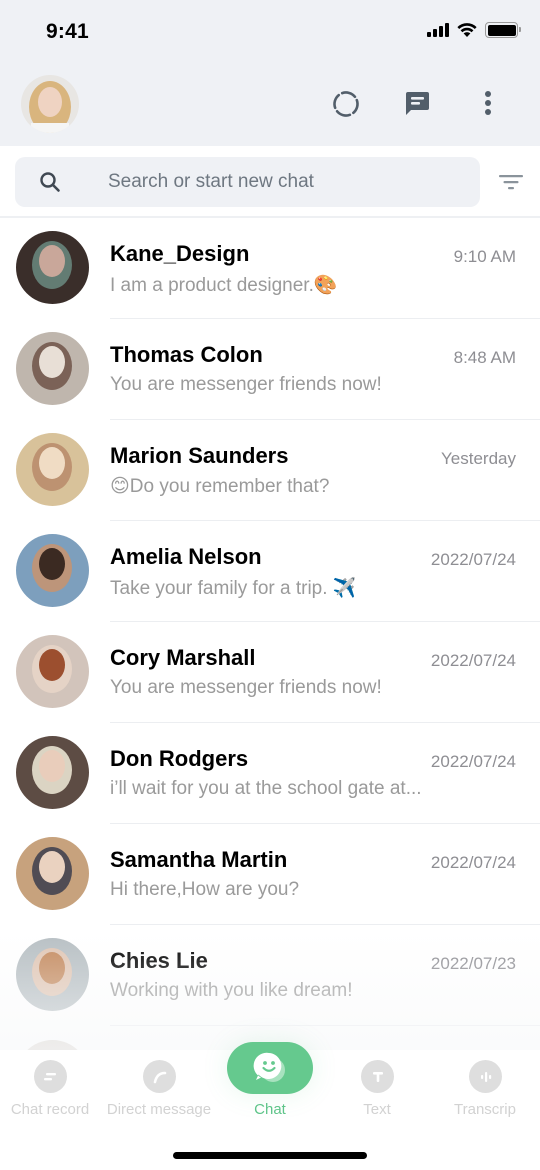 Image resolution: width=540 pixels, height=1170 pixels. What do you see at coordinates (325, 1025) in the screenshot?
I see `divider` at bounding box center [325, 1025].